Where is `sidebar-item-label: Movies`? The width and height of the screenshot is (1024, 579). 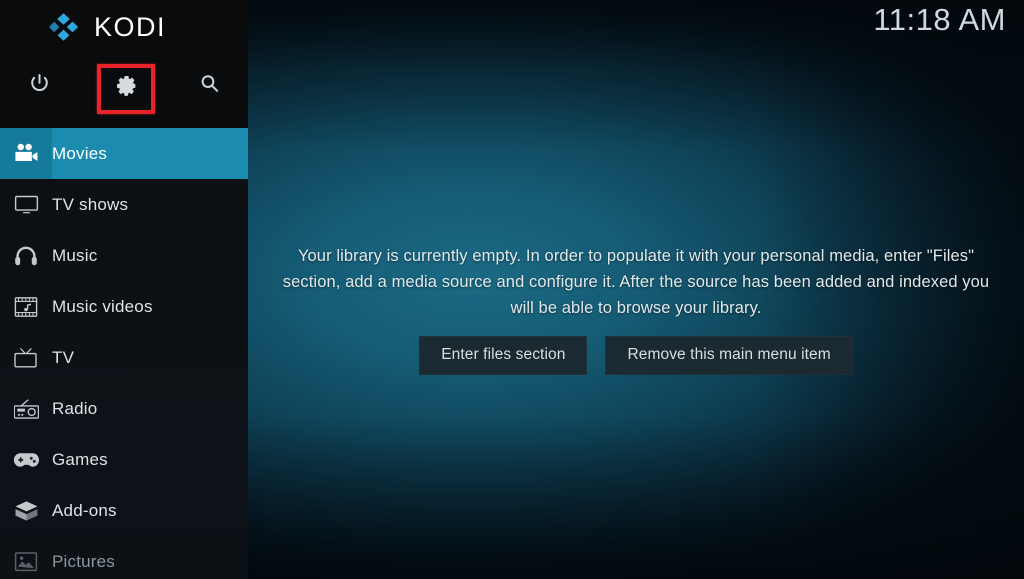
sidebar-item-label: Movies is located at coordinates (80, 153).